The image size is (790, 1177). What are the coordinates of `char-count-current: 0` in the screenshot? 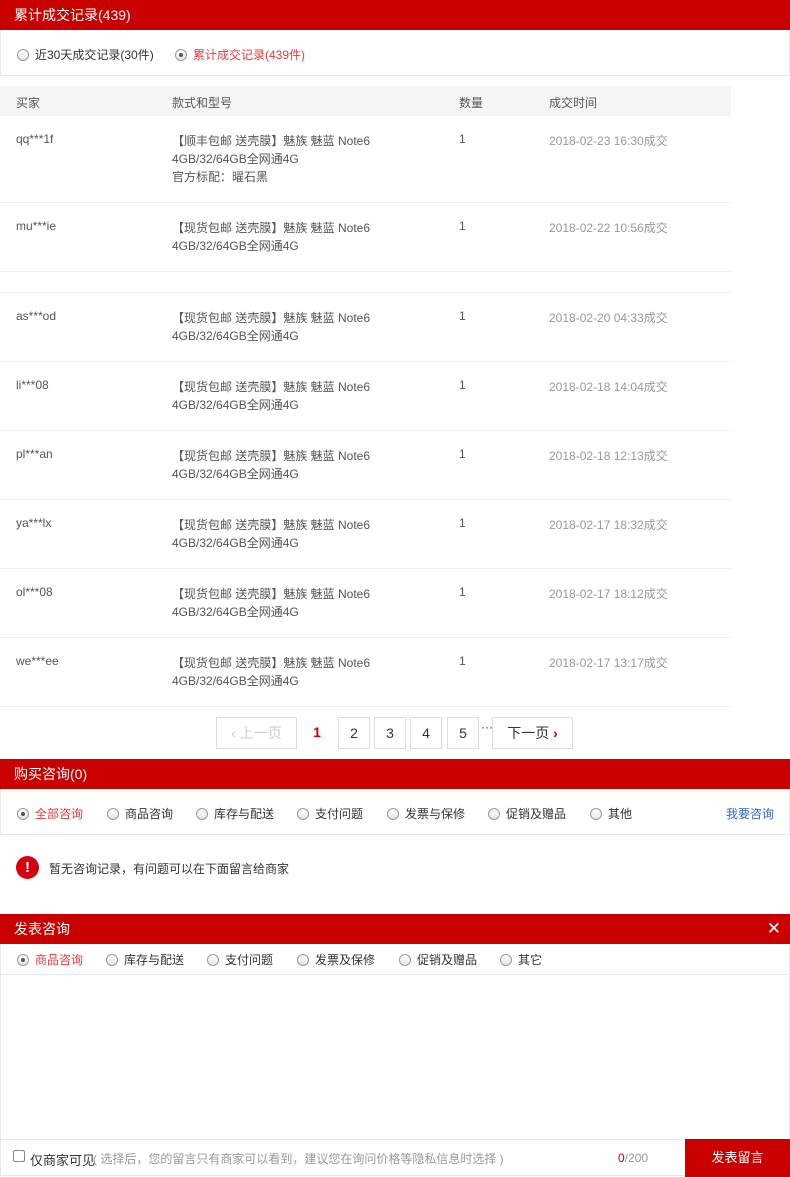 It's located at (621, 1158).